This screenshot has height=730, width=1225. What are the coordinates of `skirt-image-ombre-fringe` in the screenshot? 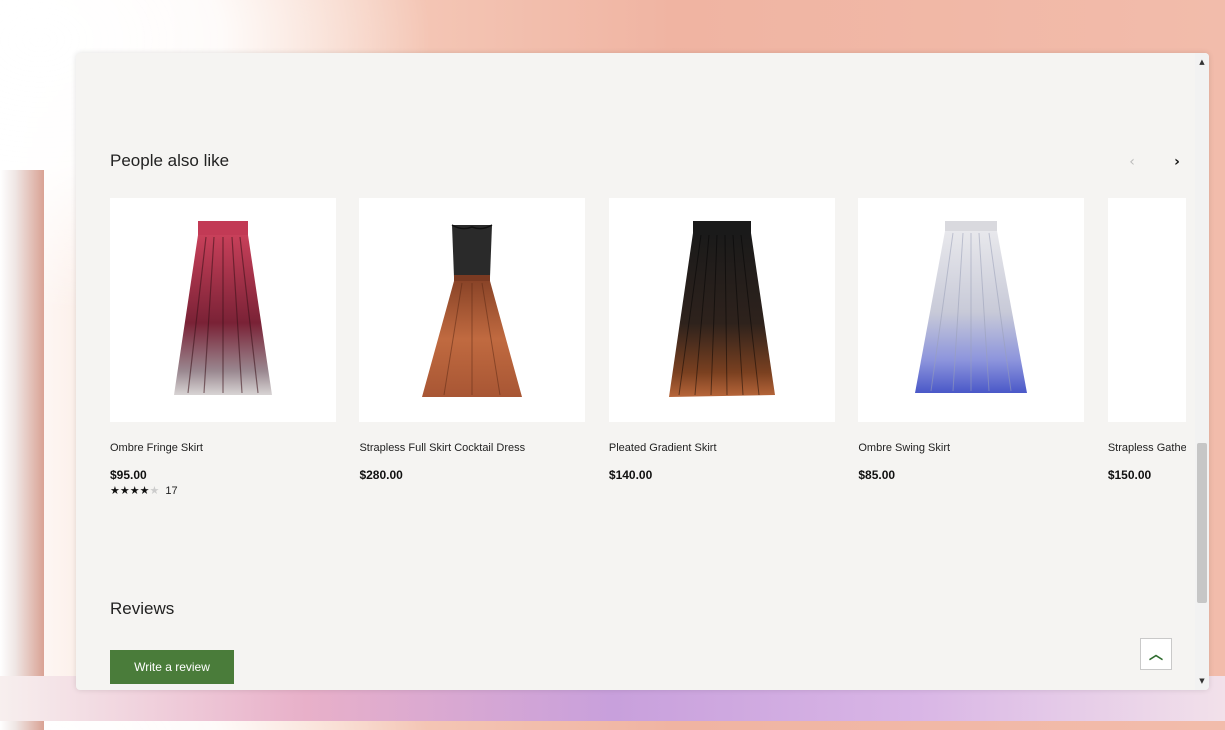 It's located at (223, 308).